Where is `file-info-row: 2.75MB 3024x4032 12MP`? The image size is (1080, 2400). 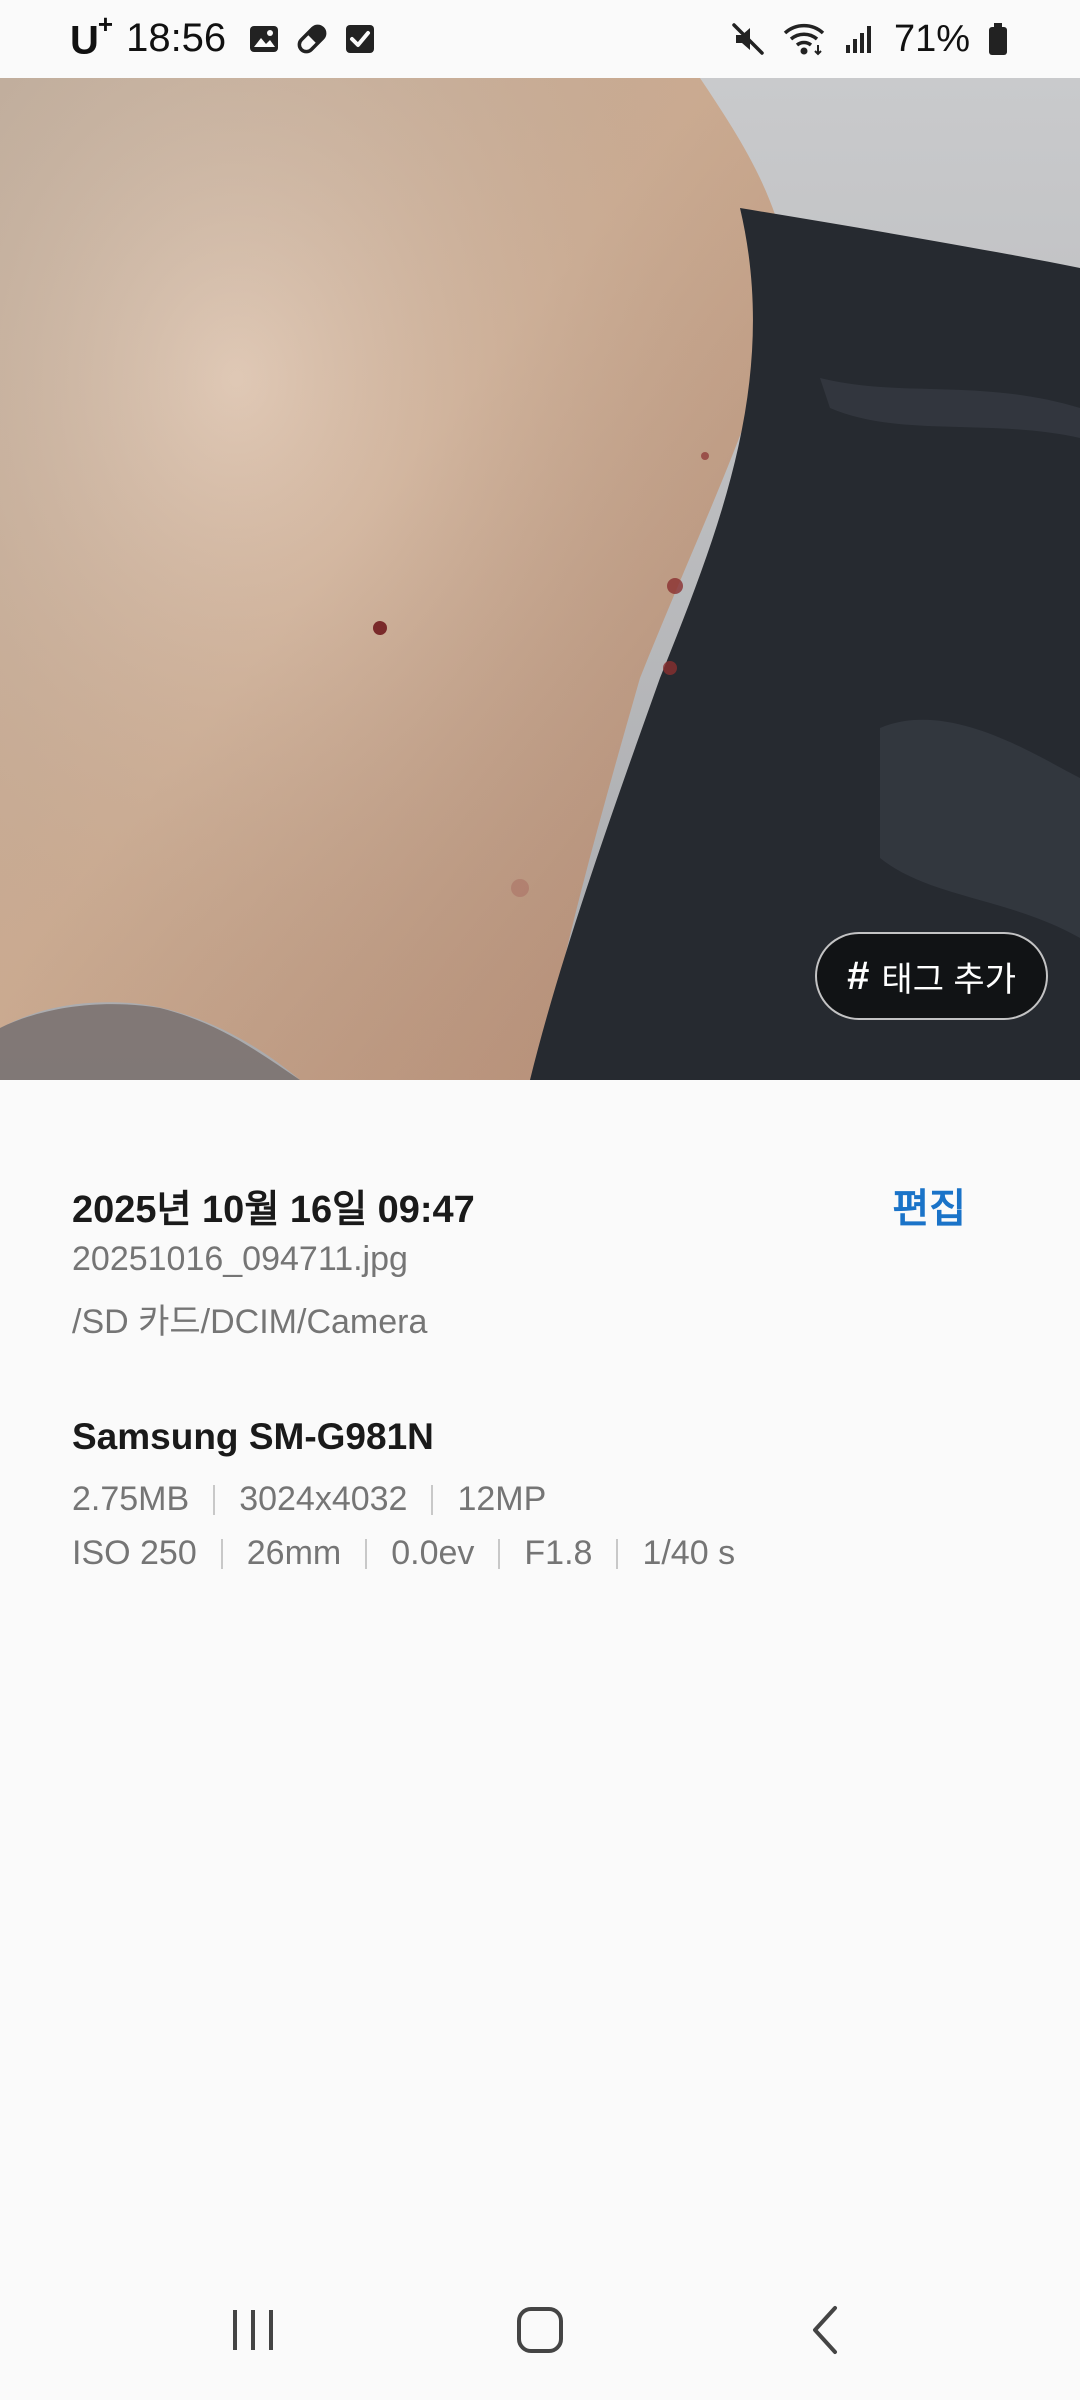
file-info-row: 2.75MB 3024x4032 12MP is located at coordinates (309, 1499).